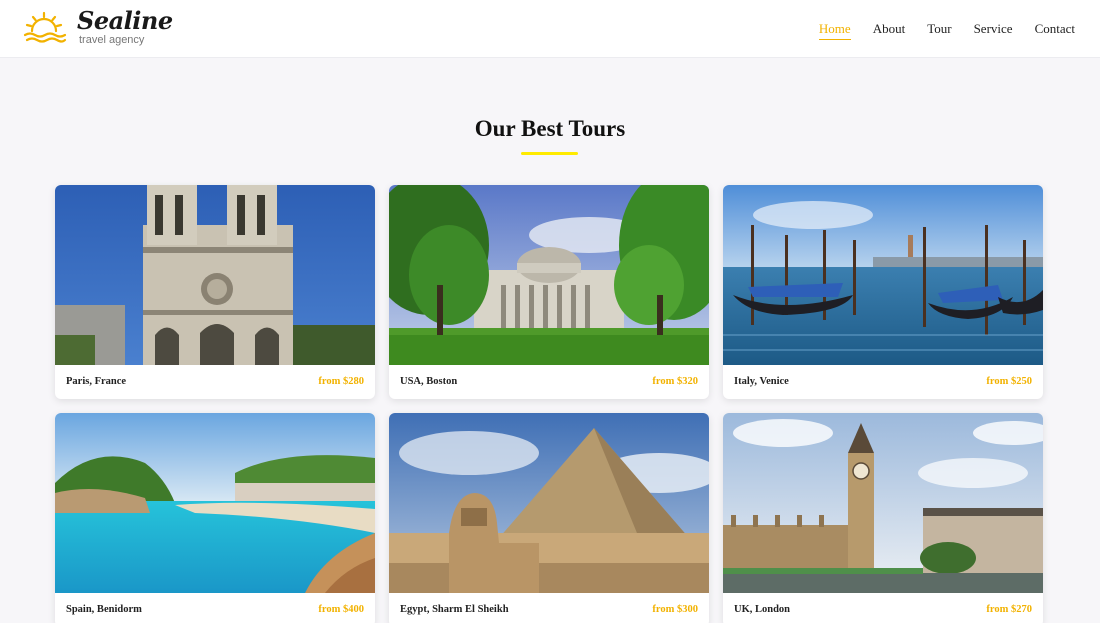 The height and width of the screenshot is (623, 1100). Describe the element at coordinates (215, 503) in the screenshot. I see `tour-image-benidorm` at that location.